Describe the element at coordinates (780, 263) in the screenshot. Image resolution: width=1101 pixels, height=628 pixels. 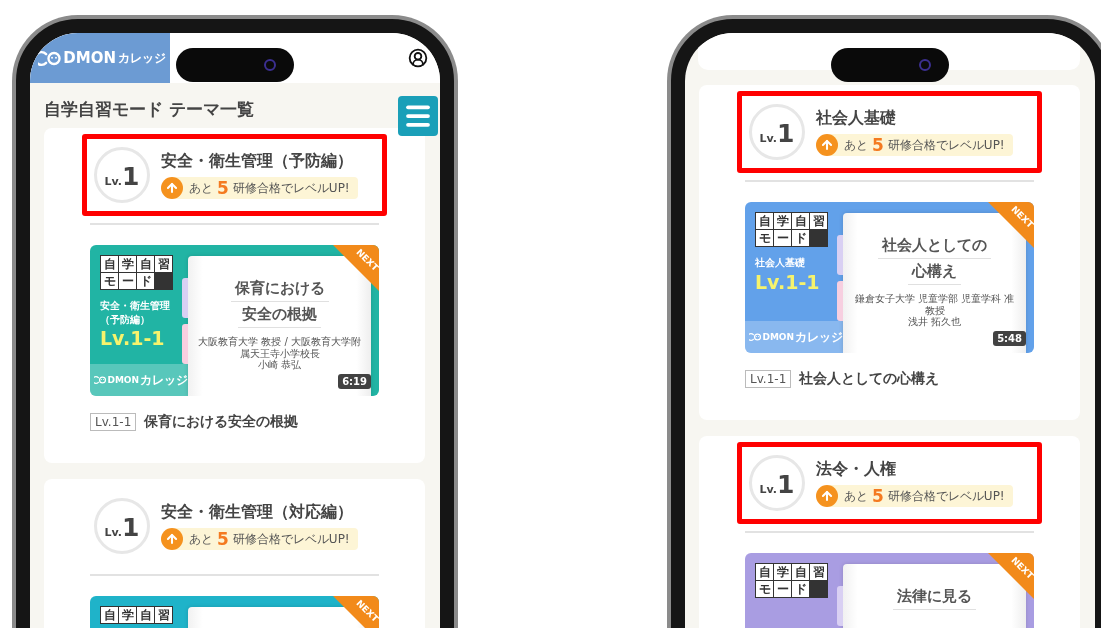
I see `subject-text: 社会人基礎` at that location.